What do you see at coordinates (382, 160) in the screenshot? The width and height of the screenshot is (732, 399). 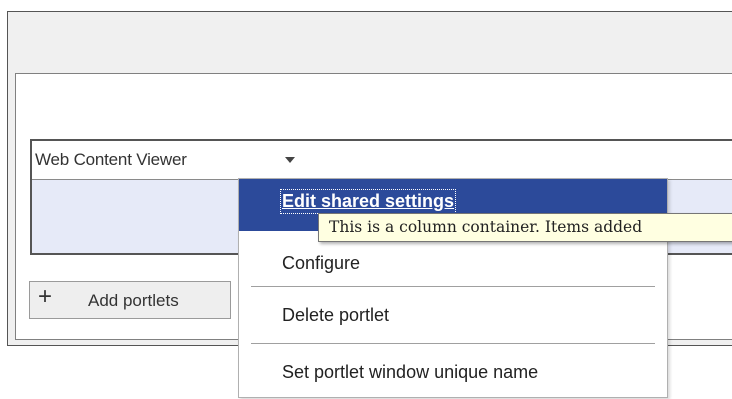 I see `portlet-header: Web Content Viewer` at bounding box center [382, 160].